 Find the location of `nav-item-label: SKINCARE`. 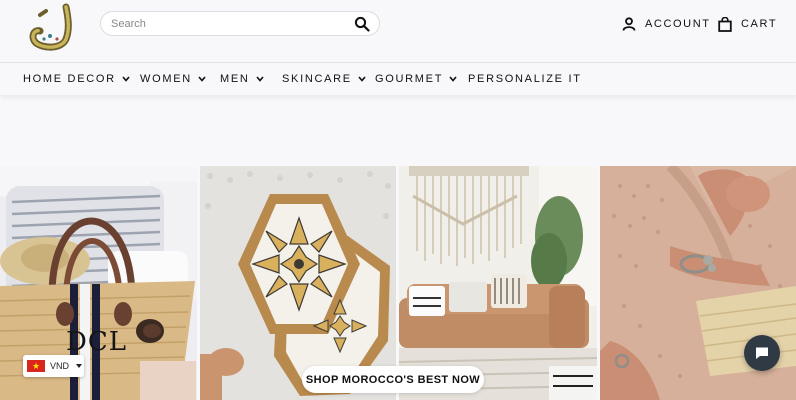

nav-item-label: SKINCARE is located at coordinates (317, 79).